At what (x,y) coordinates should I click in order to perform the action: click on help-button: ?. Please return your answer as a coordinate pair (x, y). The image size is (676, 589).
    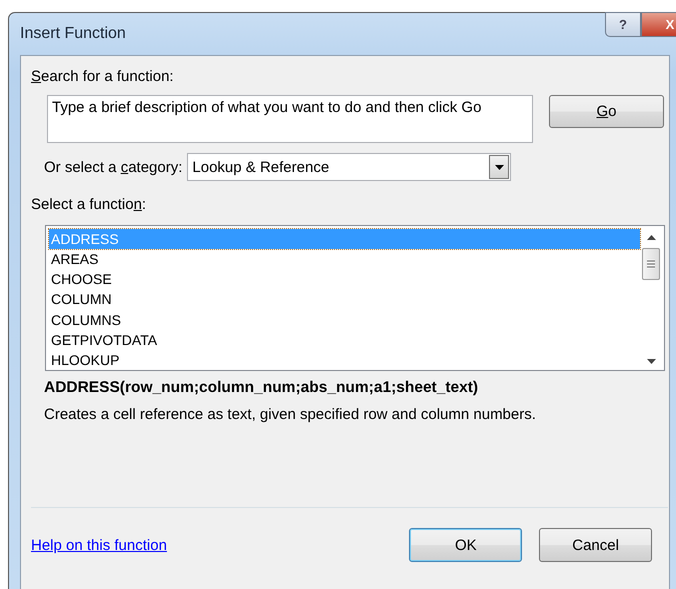
    Looking at the image, I should click on (623, 24).